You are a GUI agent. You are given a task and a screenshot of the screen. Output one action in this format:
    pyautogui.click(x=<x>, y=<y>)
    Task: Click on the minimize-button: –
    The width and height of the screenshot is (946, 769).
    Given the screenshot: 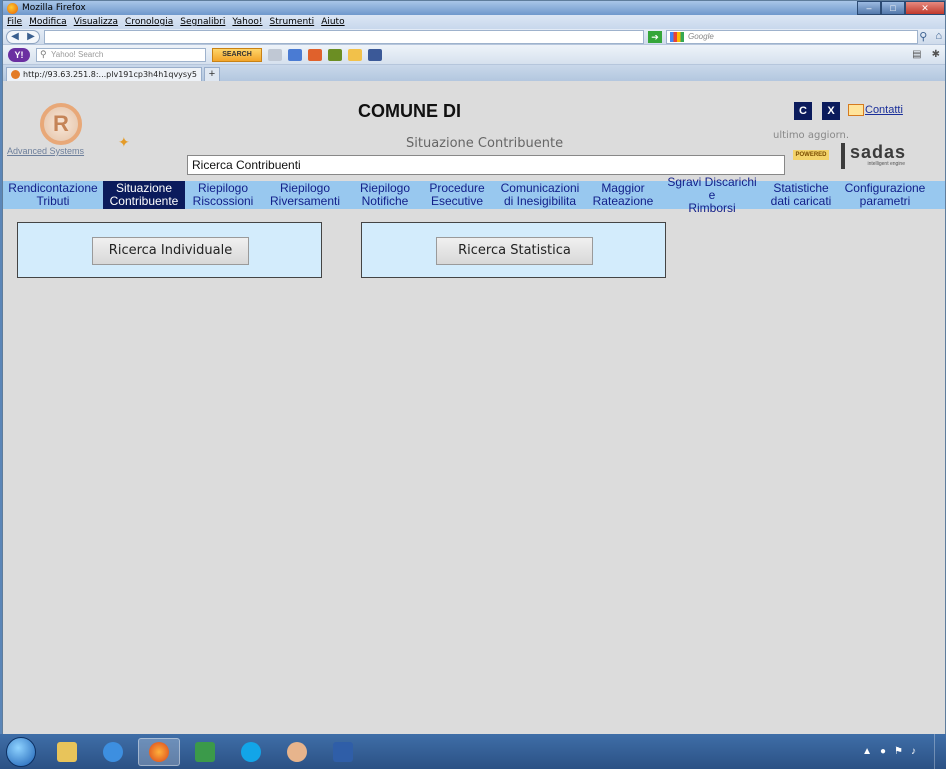 What is the action you would take?
    pyautogui.click(x=869, y=8)
    